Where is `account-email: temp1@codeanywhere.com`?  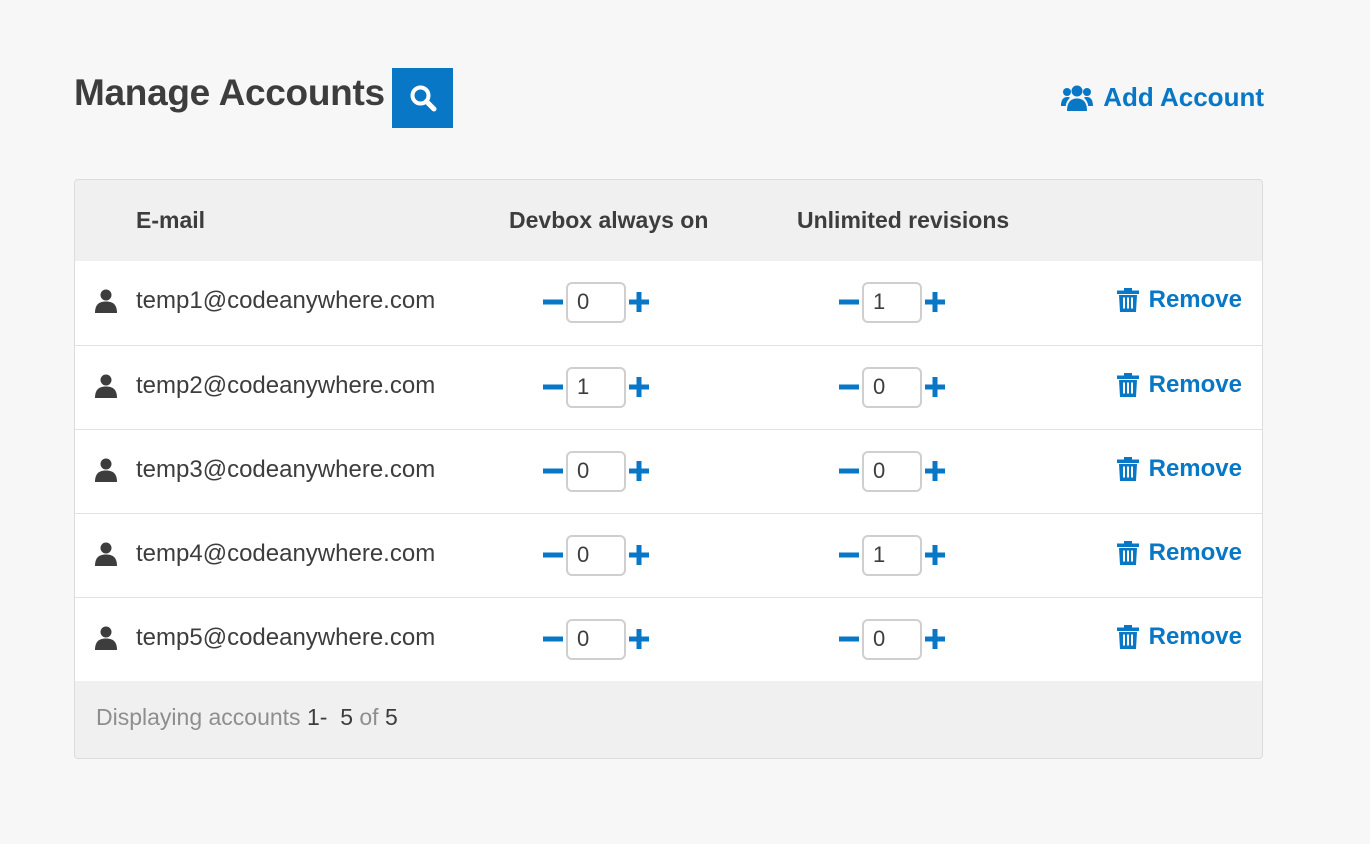 account-email: temp1@codeanywhere.com is located at coordinates (286, 300).